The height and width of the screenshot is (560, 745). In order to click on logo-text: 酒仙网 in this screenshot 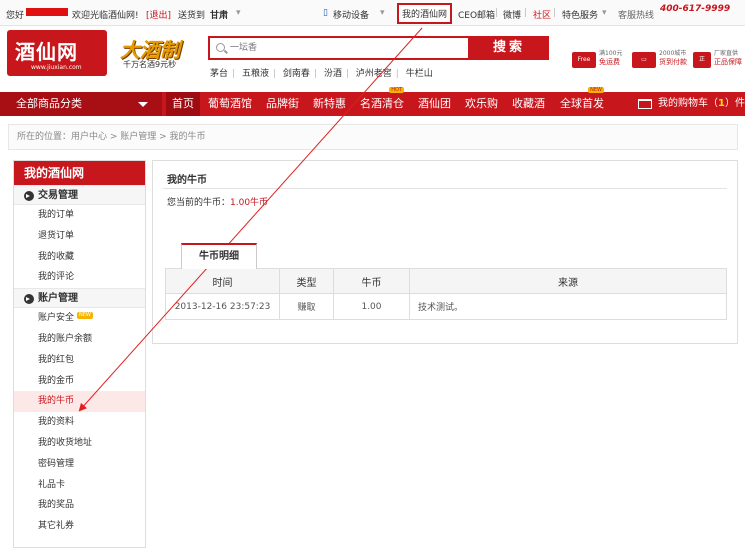, I will do `click(46, 52)`.